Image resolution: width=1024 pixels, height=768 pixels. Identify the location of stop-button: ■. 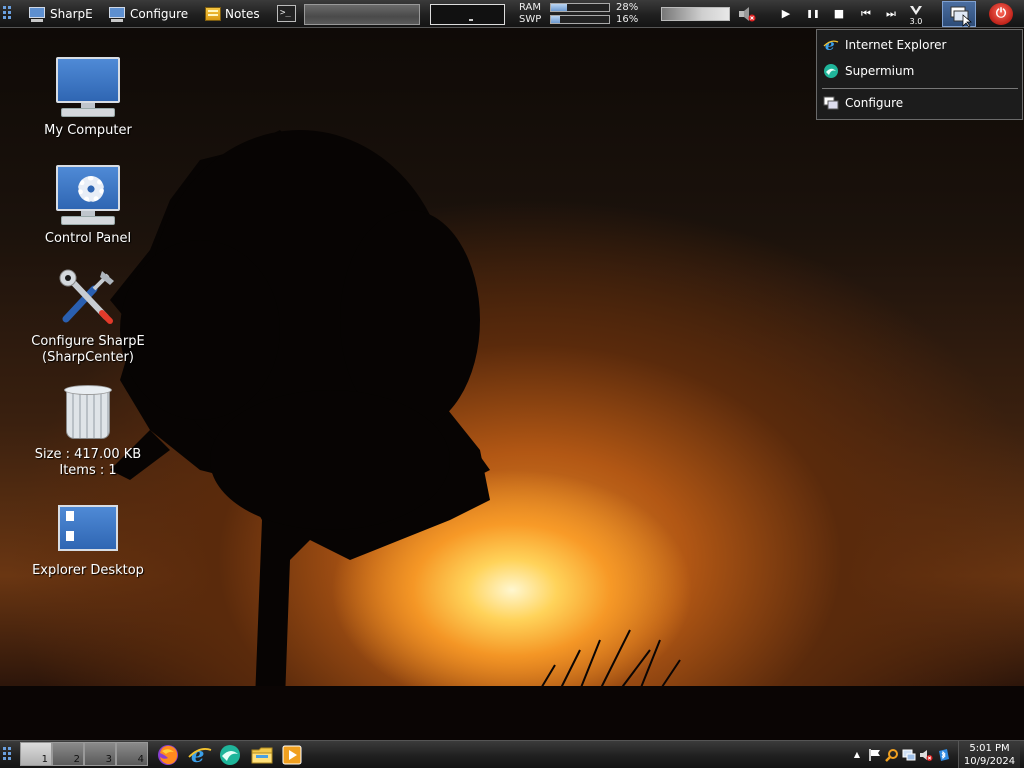
(839, 14).